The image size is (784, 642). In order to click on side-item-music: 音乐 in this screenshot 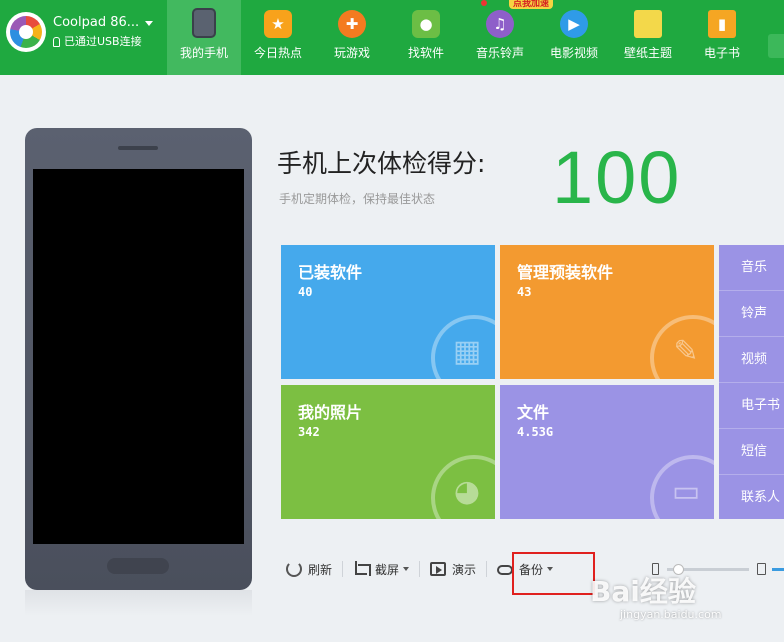, I will do `click(751, 268)`.